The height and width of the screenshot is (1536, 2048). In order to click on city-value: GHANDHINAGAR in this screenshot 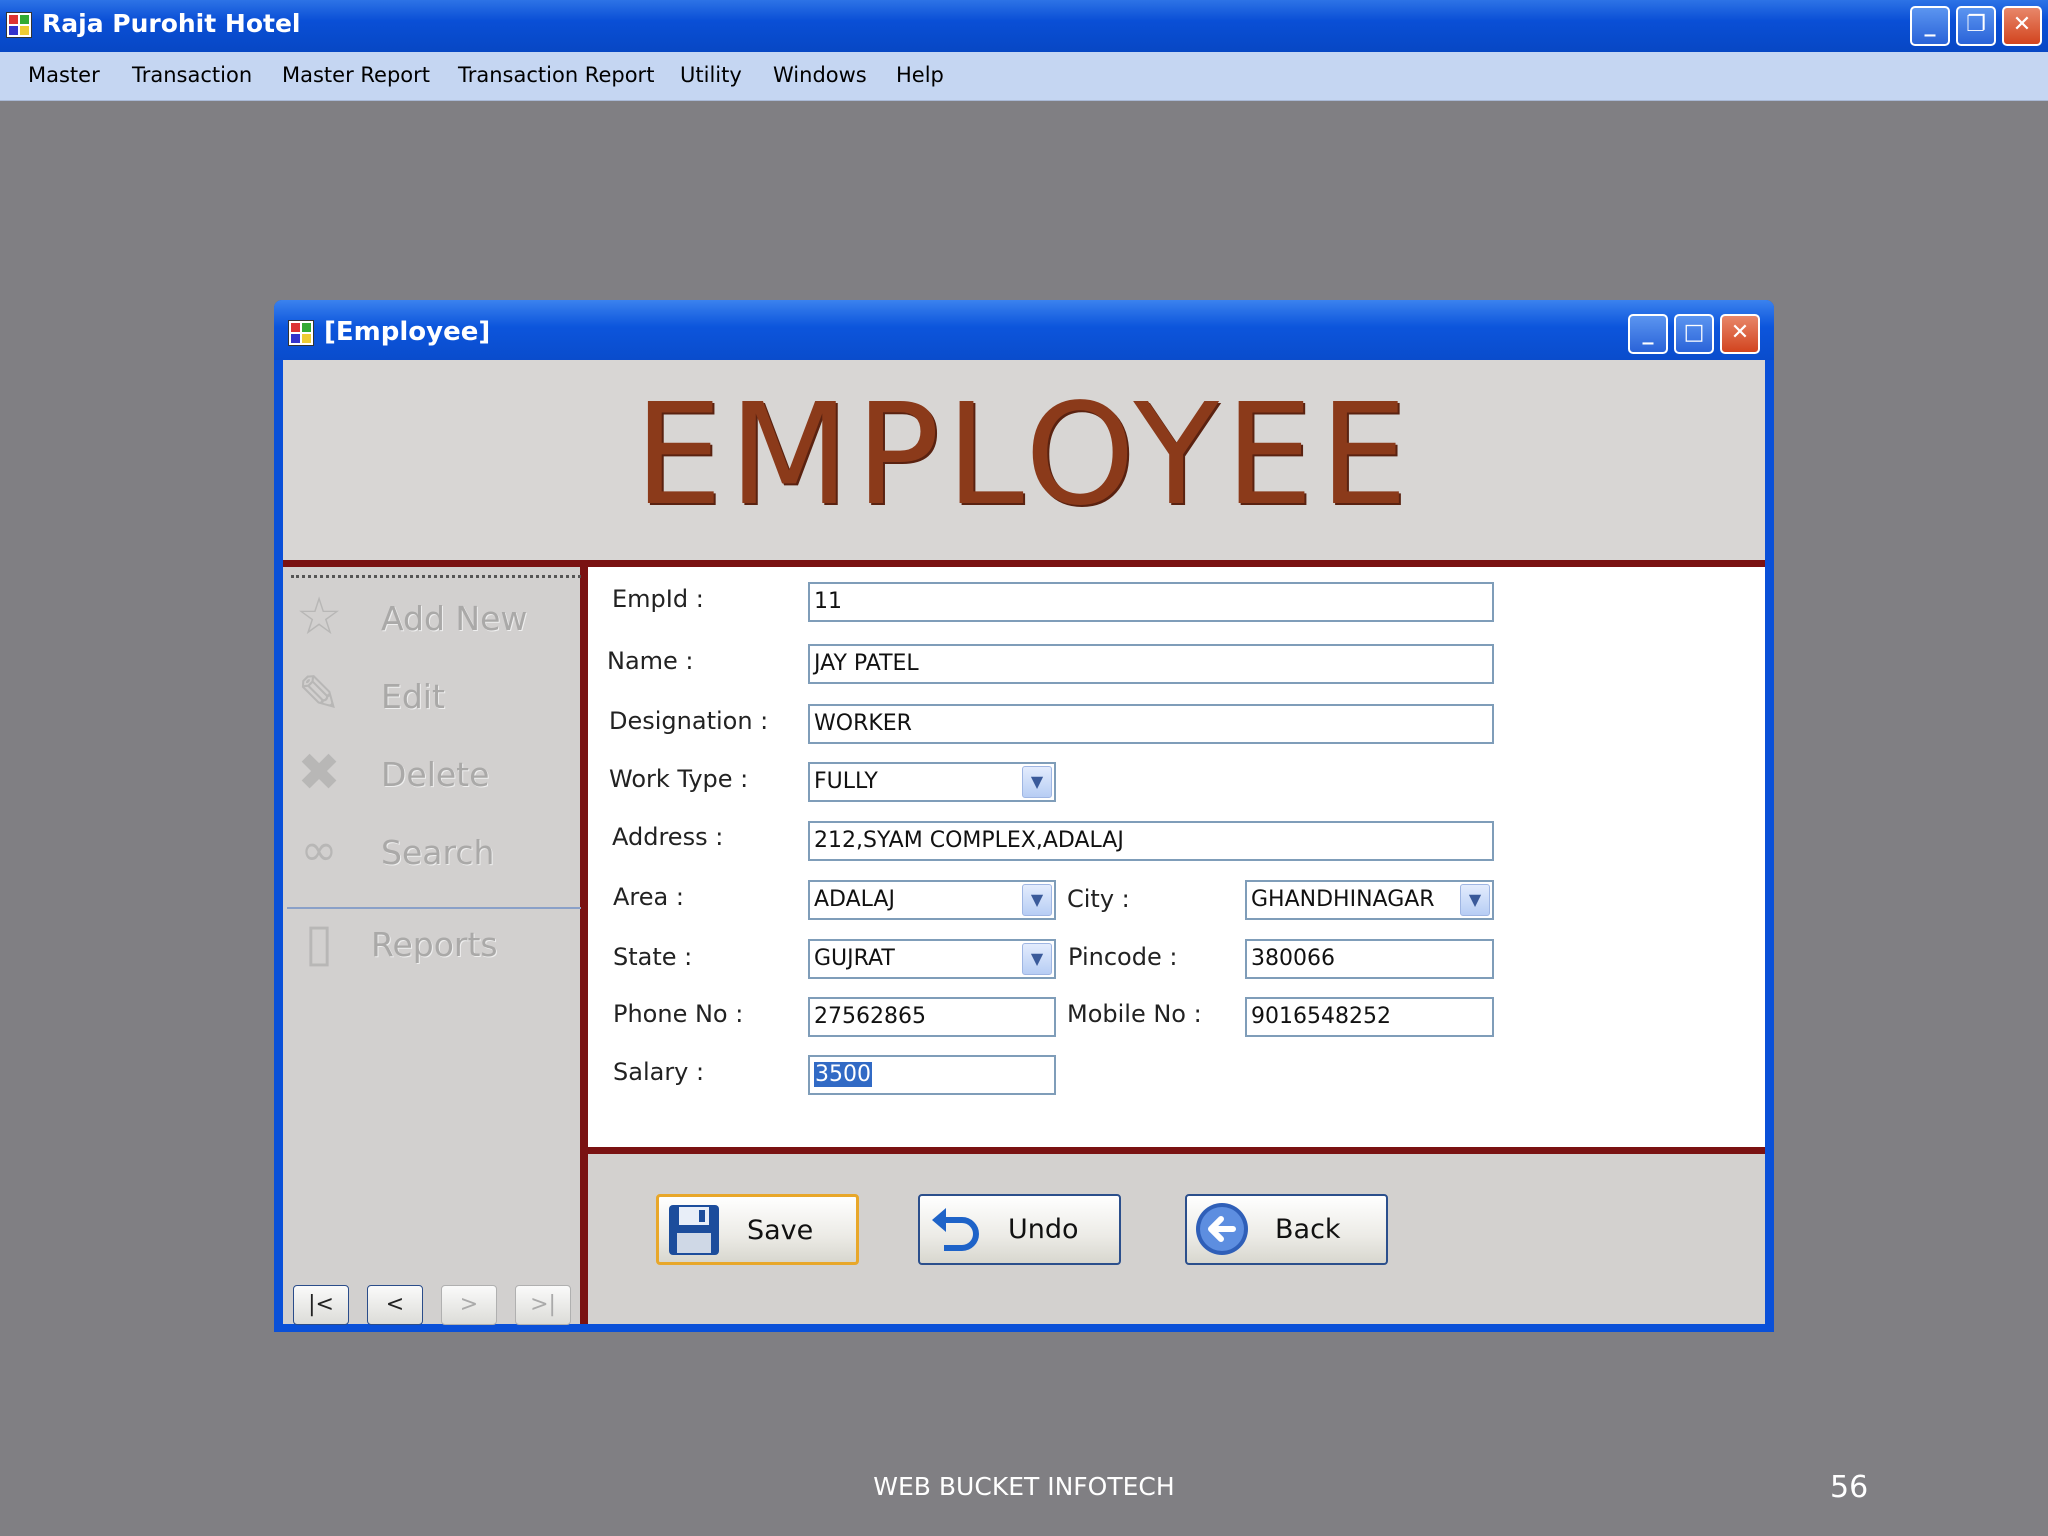, I will do `click(1343, 899)`.